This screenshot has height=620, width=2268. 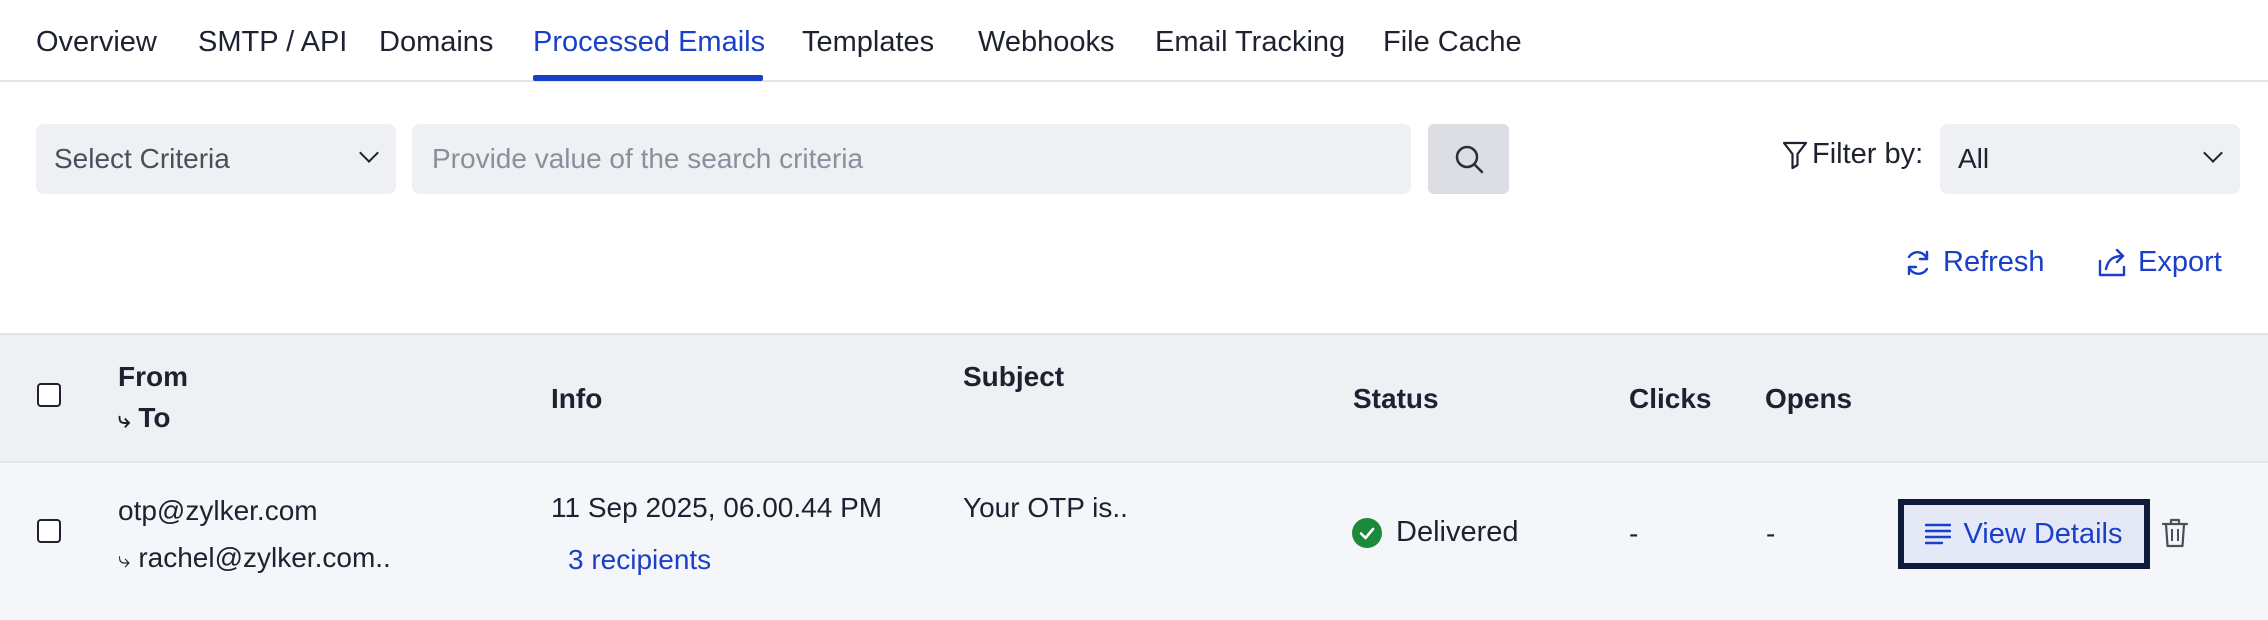 I want to click on delete-button, so click(x=2175, y=535).